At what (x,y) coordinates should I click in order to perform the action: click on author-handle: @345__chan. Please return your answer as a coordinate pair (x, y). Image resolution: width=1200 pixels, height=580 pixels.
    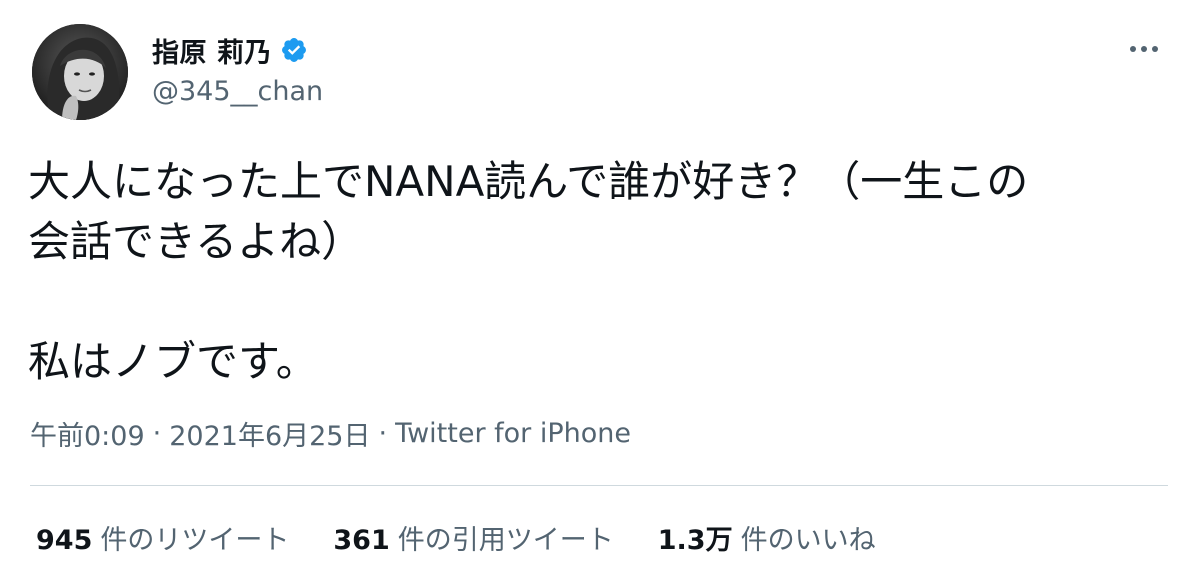
    Looking at the image, I should click on (237, 91).